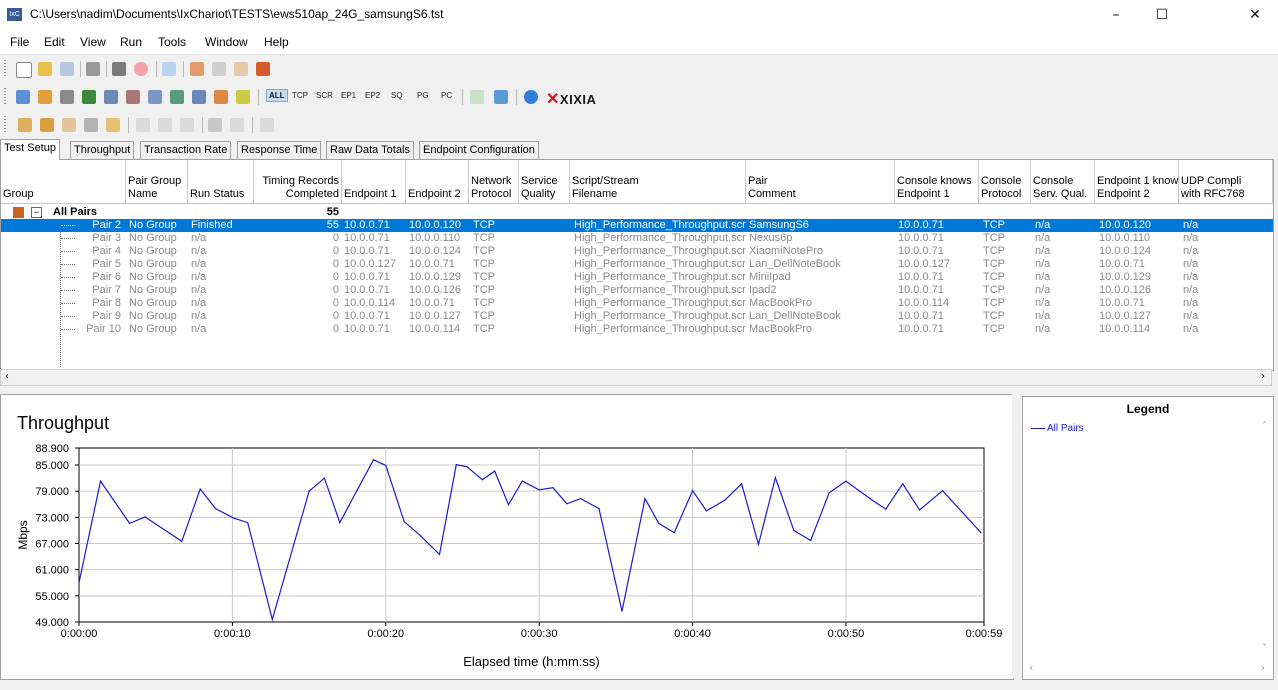  I want to click on run-test-icon, so click(47, 125).